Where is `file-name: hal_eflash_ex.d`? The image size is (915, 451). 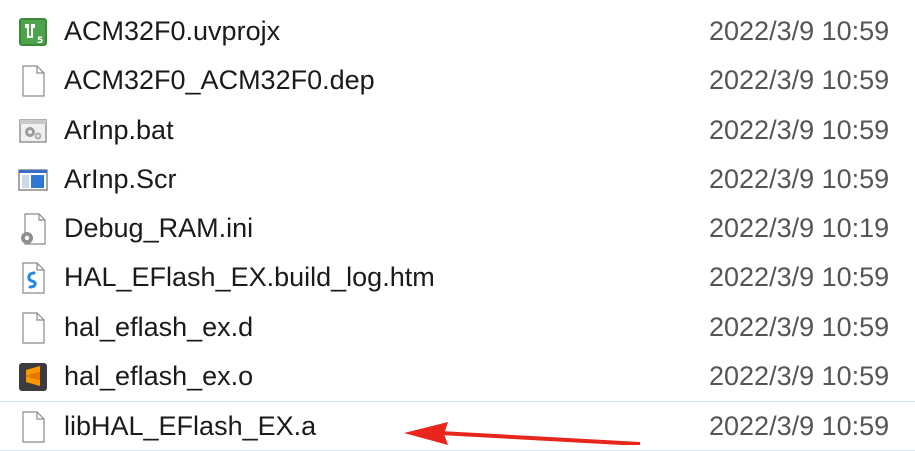 file-name: hal_eflash_ex.d is located at coordinates (159, 326).